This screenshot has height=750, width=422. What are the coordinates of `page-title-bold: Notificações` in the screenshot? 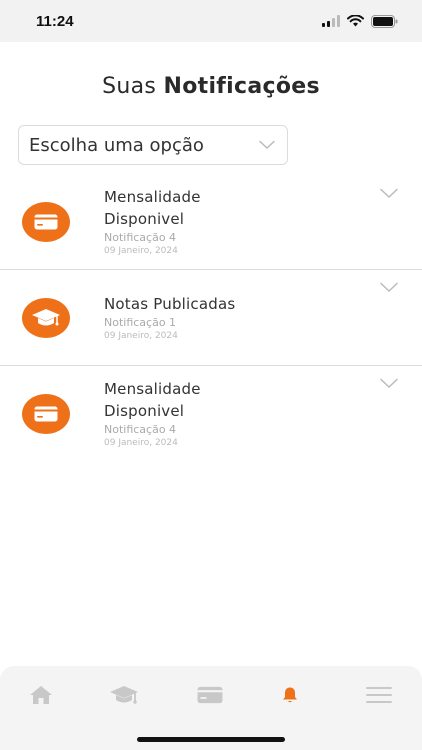 It's located at (241, 86).